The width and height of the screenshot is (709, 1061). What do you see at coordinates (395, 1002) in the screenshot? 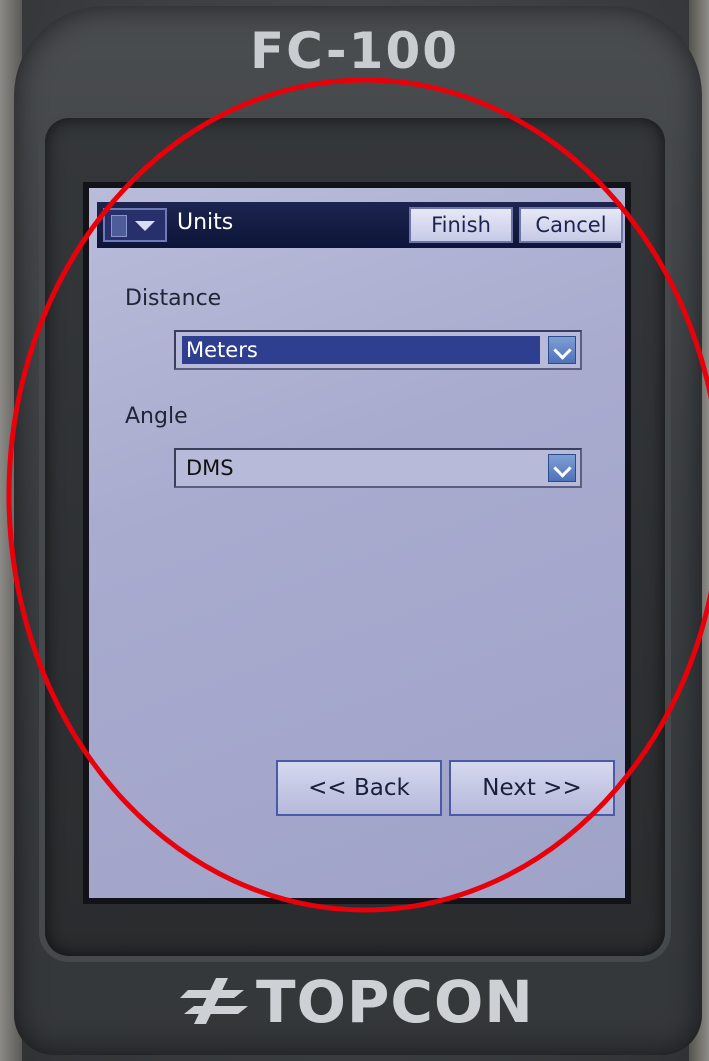
I see `brand-name: TOPCON` at bounding box center [395, 1002].